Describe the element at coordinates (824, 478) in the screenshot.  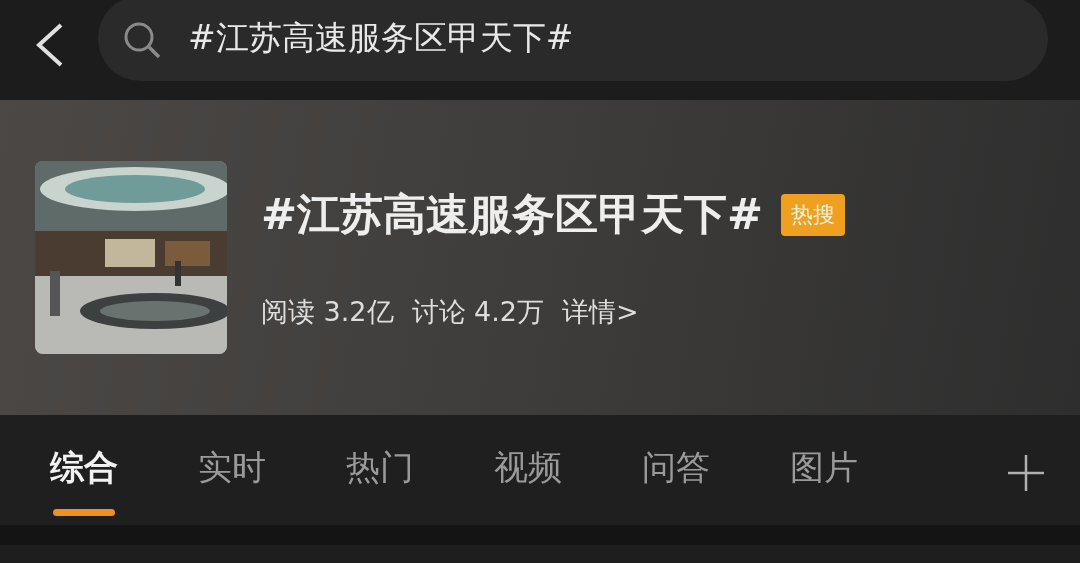
I see `tab: 图片` at that location.